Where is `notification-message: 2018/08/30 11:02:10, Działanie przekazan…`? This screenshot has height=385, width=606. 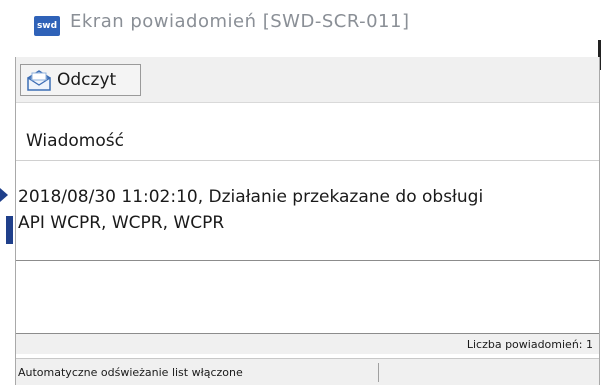
notification-message: 2018/08/30 11:02:10, Działanie przekazan… is located at coordinates (298, 210).